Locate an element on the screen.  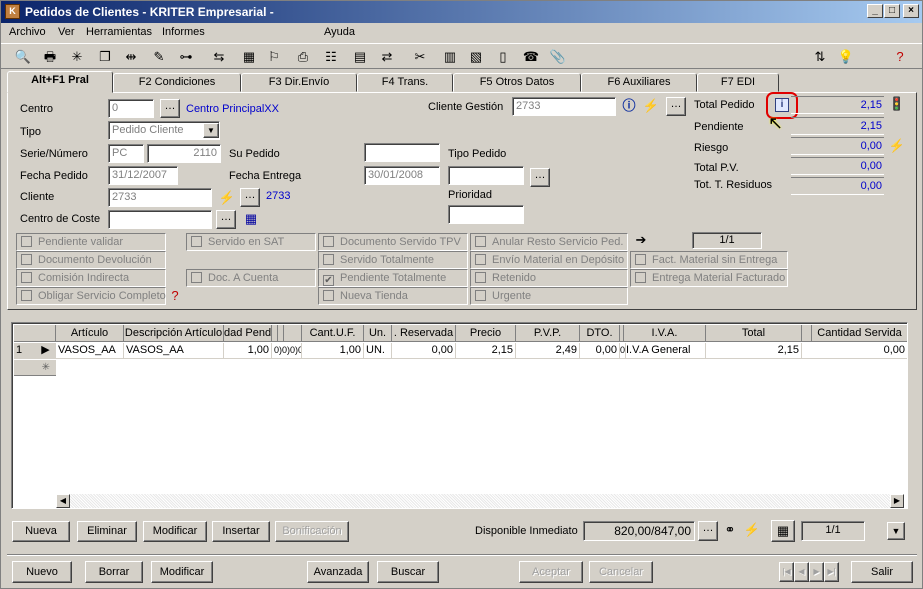
lightning-gestion-icon: ⚡ is located at coordinates (651, 106).